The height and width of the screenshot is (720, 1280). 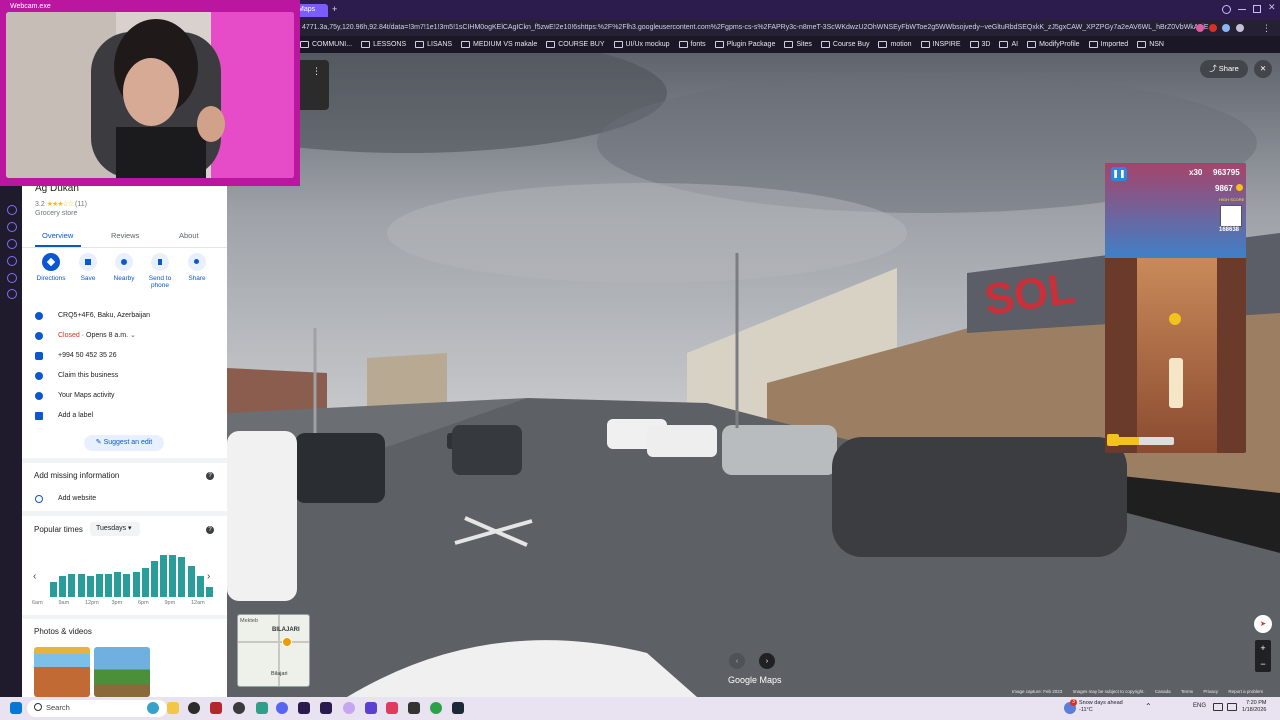 I want to click on activity-text: Your Maps activity, so click(x=86, y=396).